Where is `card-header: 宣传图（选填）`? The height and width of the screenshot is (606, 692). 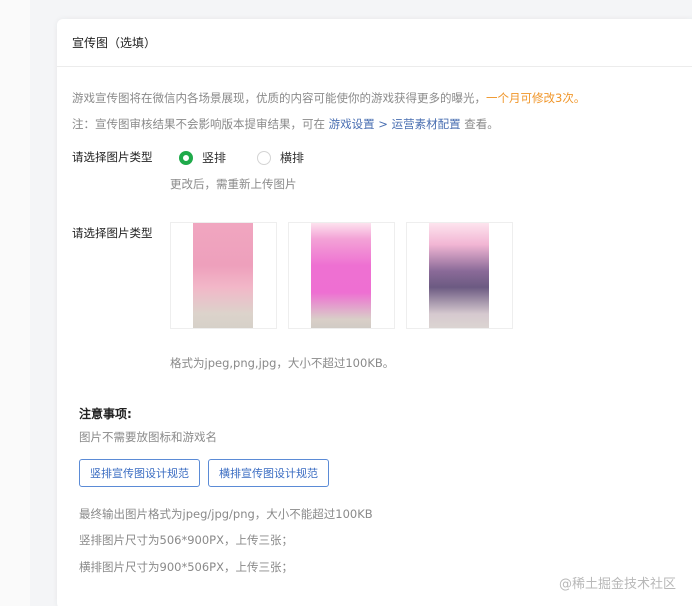 card-header: 宣传图（选填） is located at coordinates (374, 43).